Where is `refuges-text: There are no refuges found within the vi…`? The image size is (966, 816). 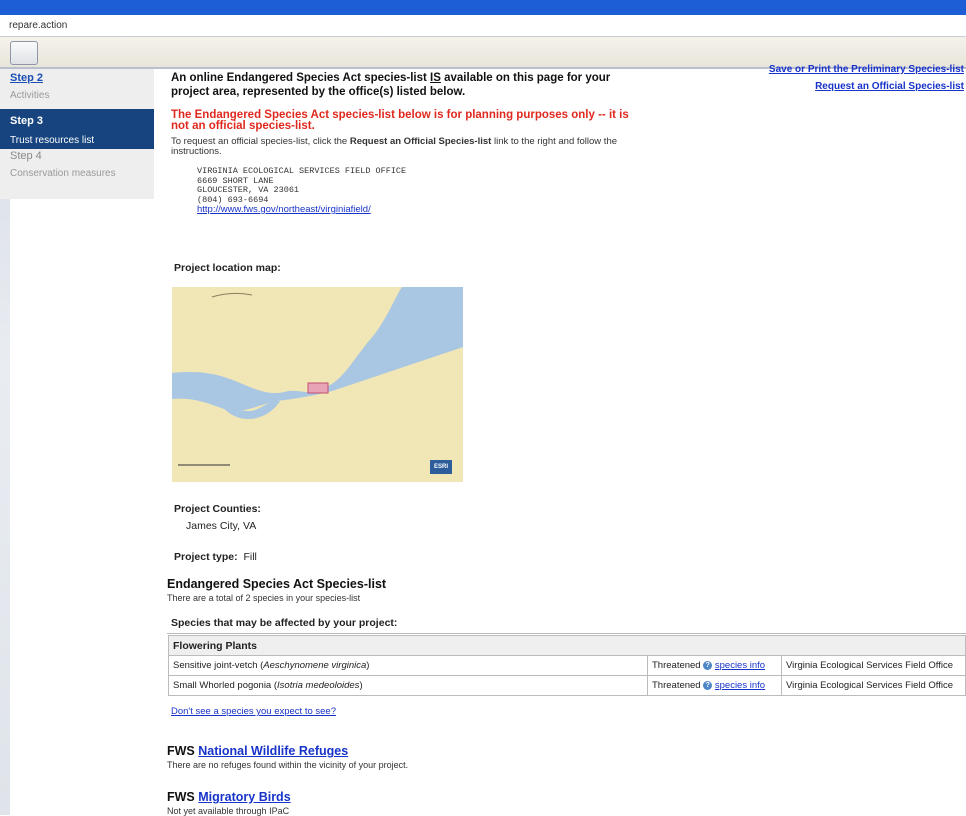 refuges-text: There are no refuges found within the vi… is located at coordinates (288, 765).